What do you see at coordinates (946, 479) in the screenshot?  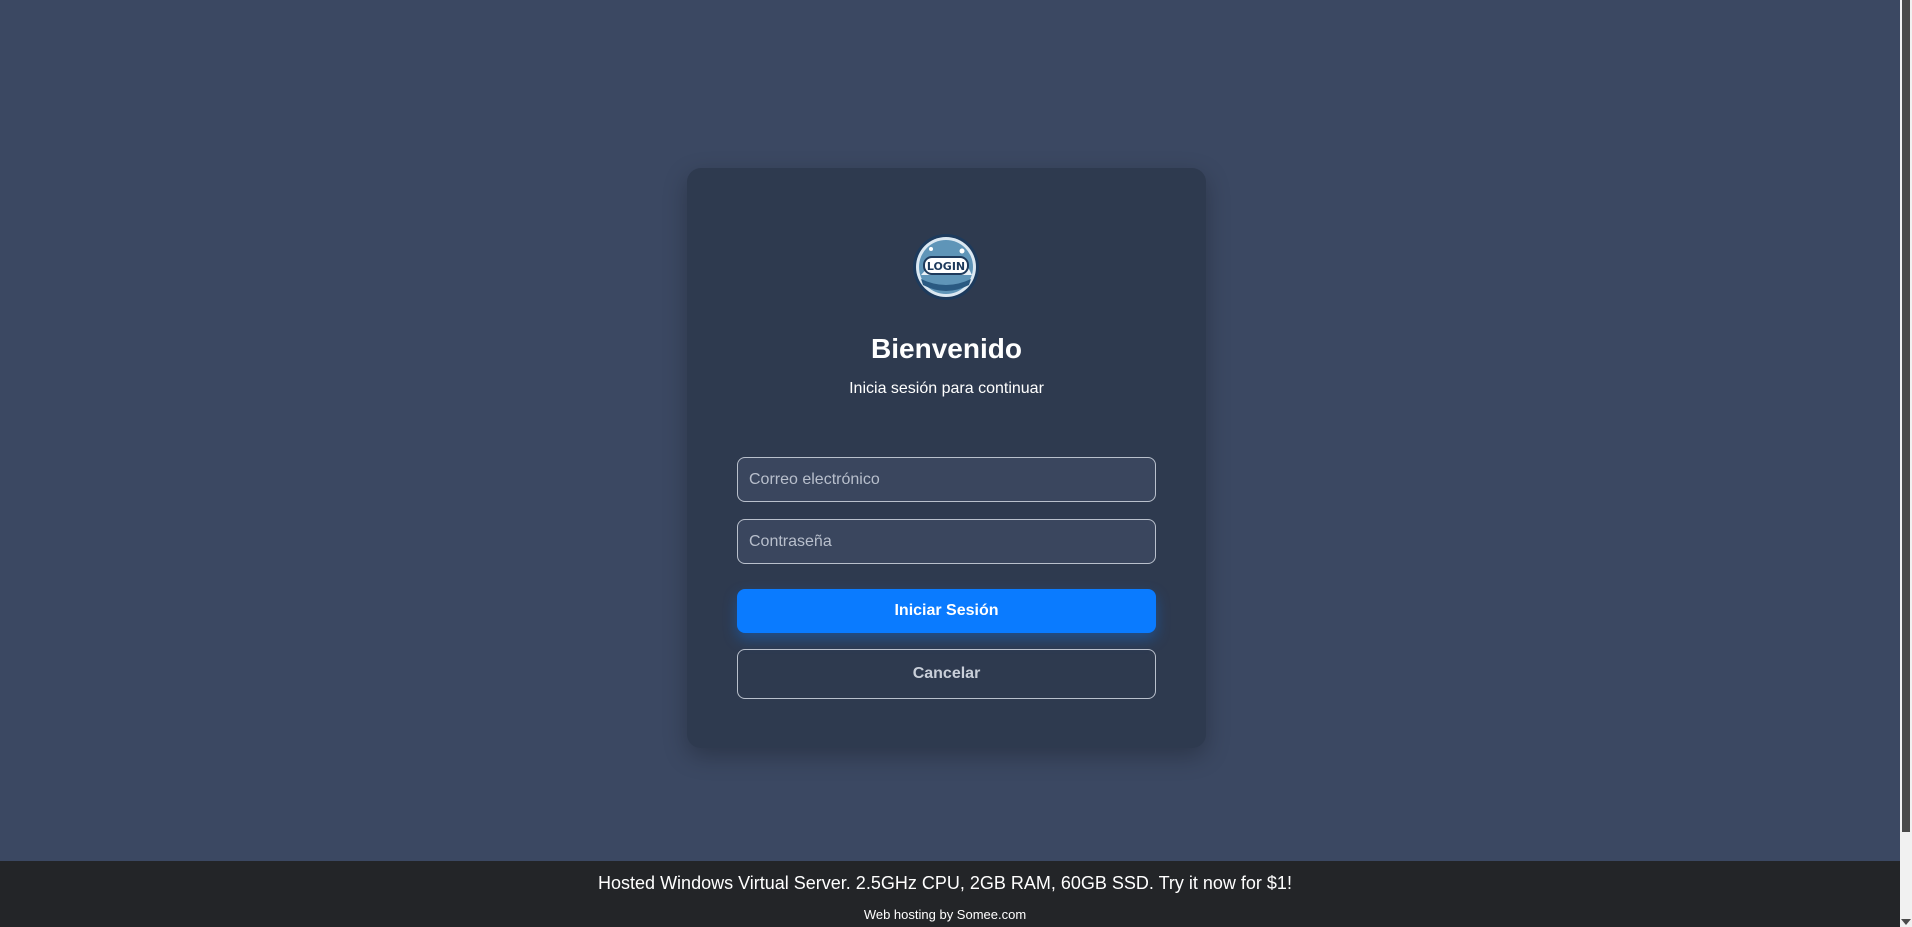 I see `email-field` at bounding box center [946, 479].